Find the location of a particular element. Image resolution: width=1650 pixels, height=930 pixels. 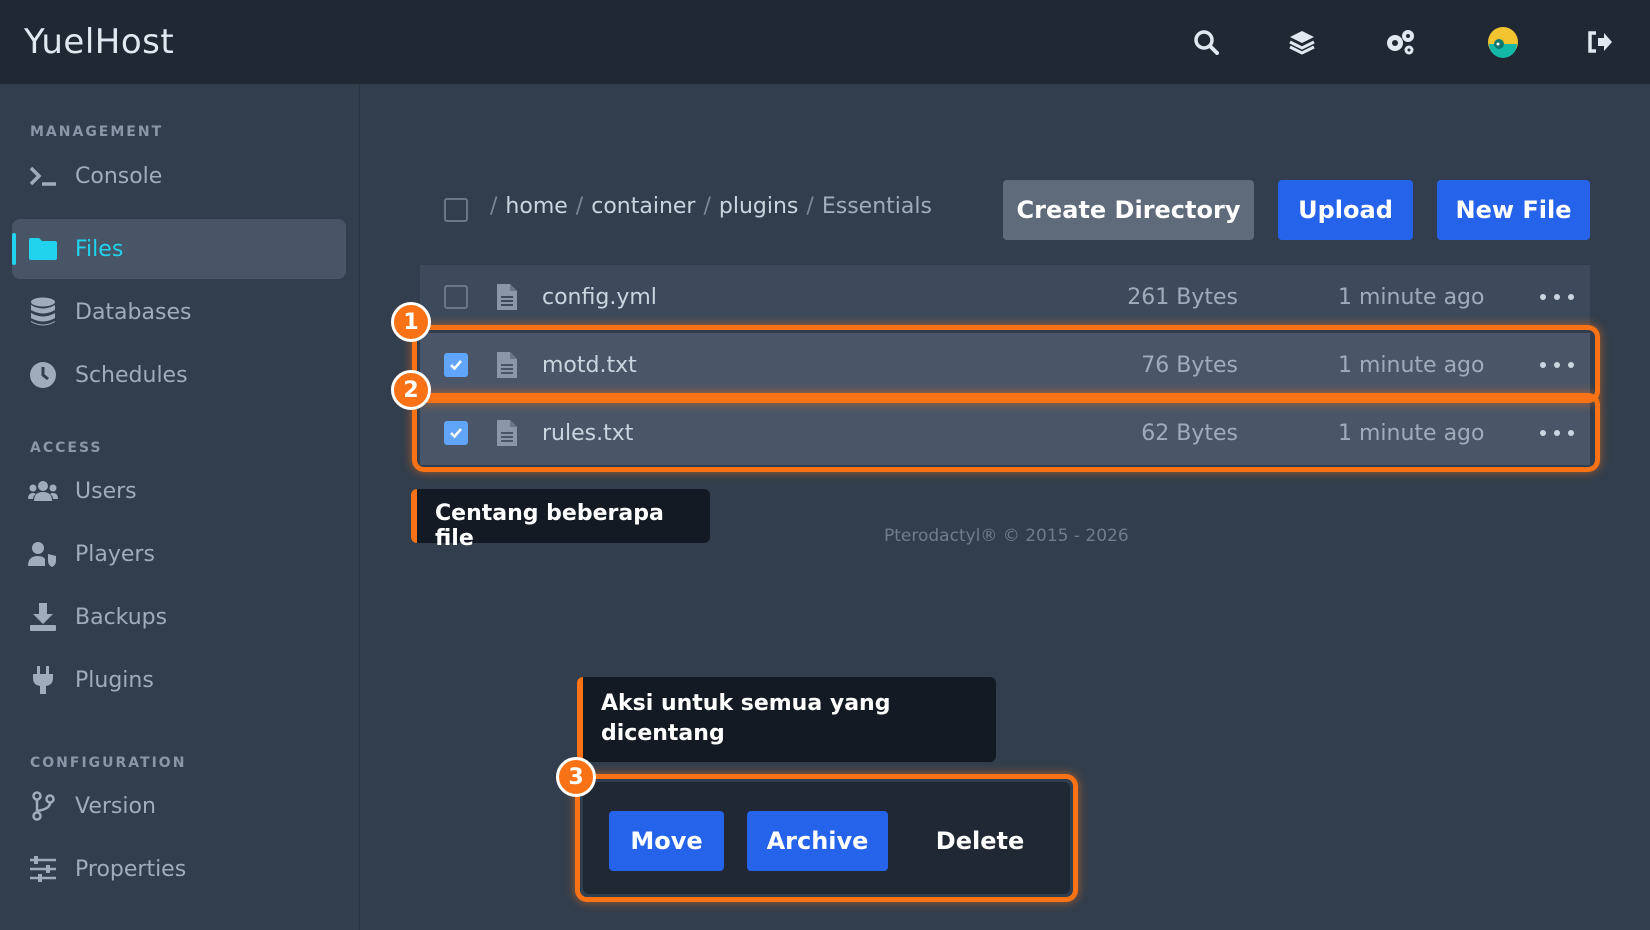

download-icon is located at coordinates (43, 617).